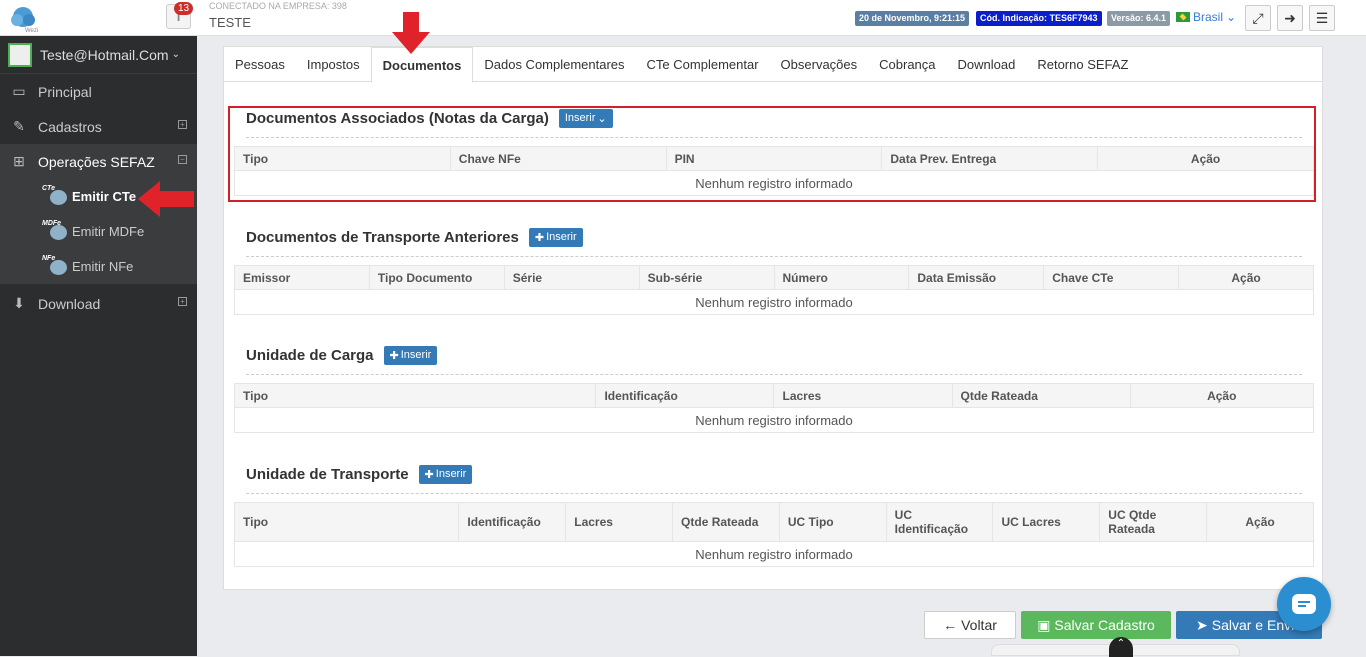 The height and width of the screenshot is (657, 1366). I want to click on language-selector: Brasil ⌄, so click(1206, 17).